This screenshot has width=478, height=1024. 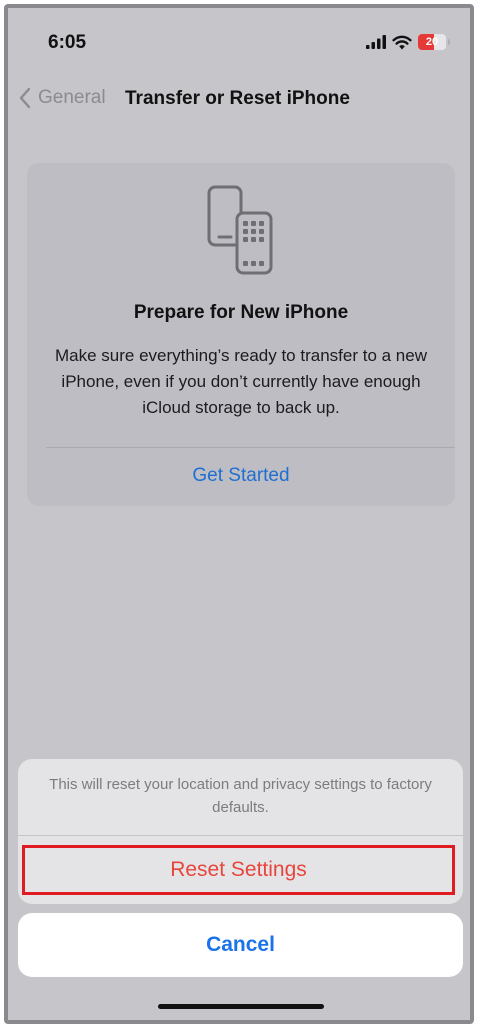 What do you see at coordinates (237, 98) in the screenshot?
I see `page-title: Transfer or Reset iPhone` at bounding box center [237, 98].